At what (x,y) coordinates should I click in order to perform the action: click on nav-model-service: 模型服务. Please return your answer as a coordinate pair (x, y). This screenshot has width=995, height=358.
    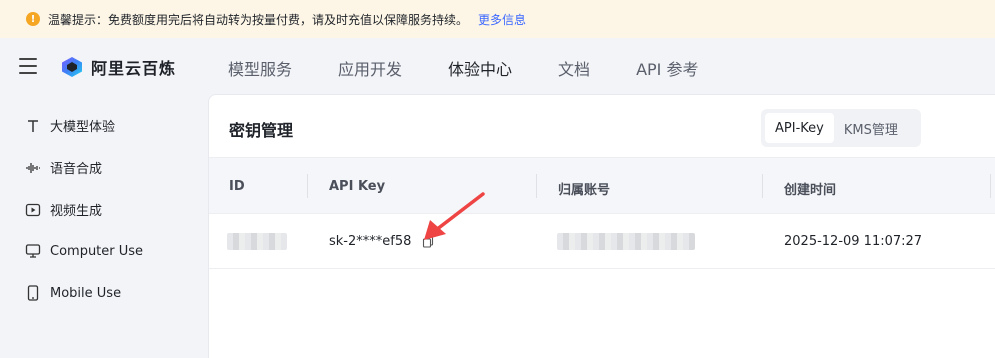
    Looking at the image, I should click on (260, 68).